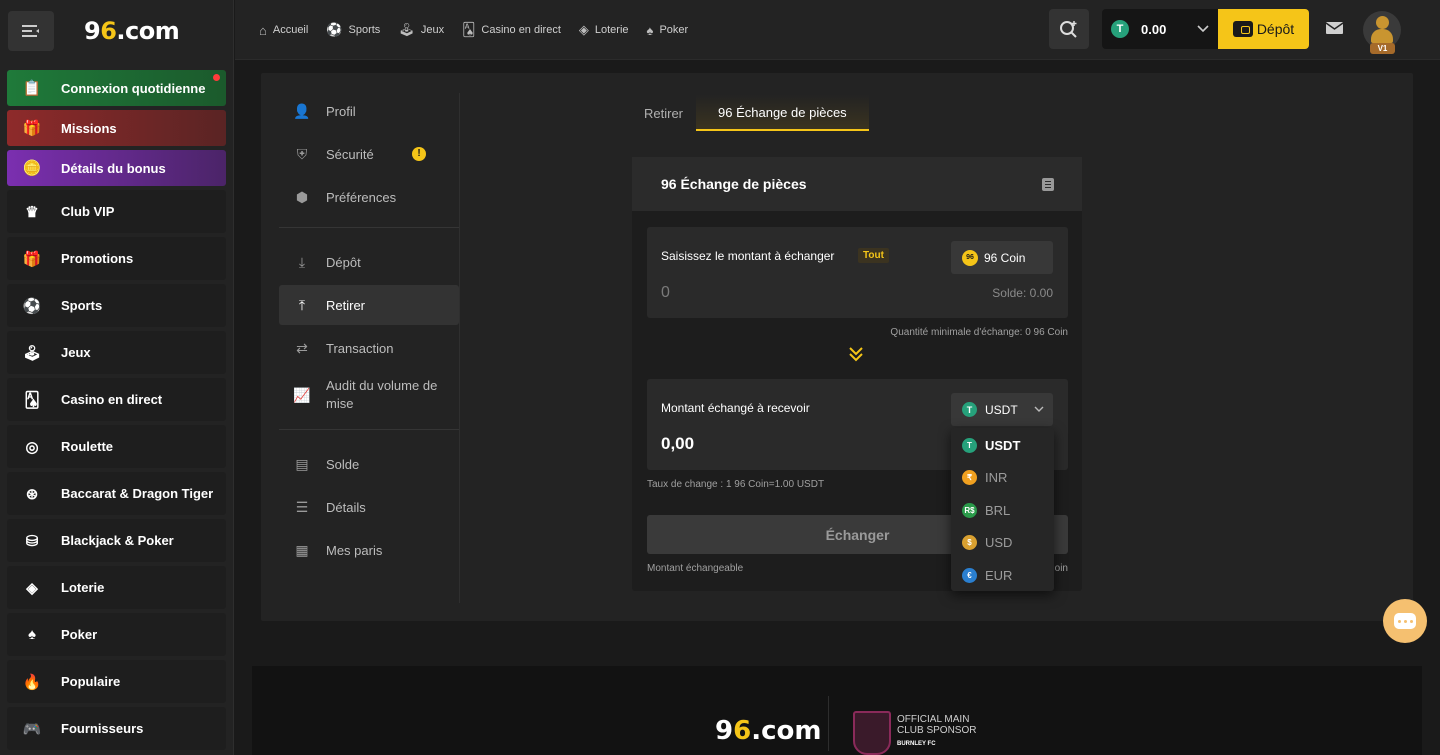  Describe the element at coordinates (116, 399) in the screenshot. I see `sidebar-item-casino-en-direct: 🂡 Casino en direct` at that location.